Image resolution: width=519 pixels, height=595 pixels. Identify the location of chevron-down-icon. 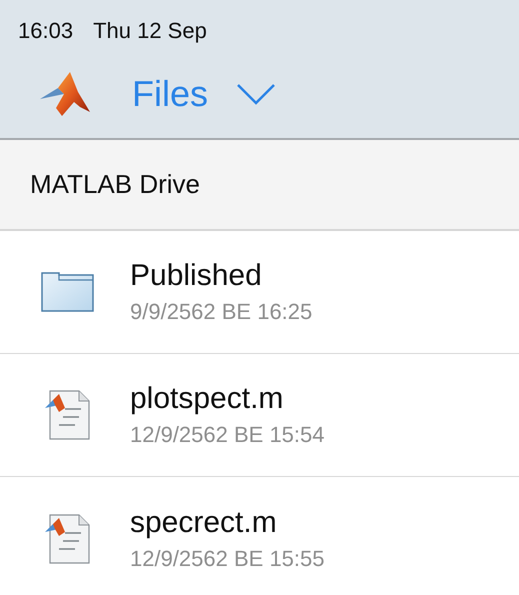
(256, 94).